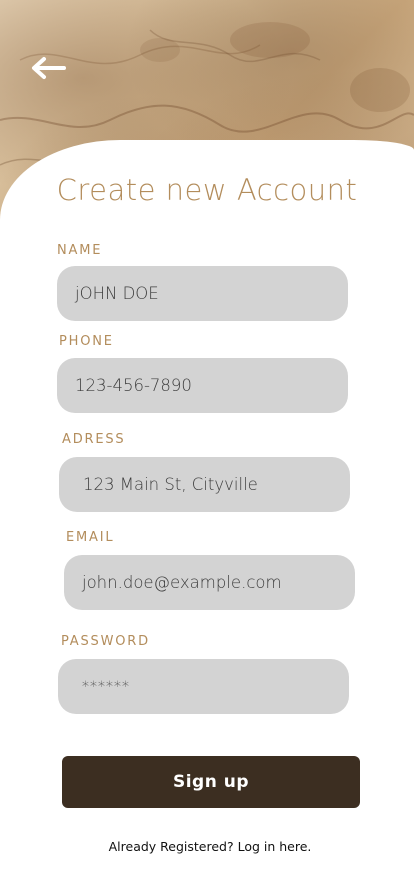 The width and height of the screenshot is (414, 896). Describe the element at coordinates (202, 293) in the screenshot. I see `name-field: jOHN DOE` at that location.